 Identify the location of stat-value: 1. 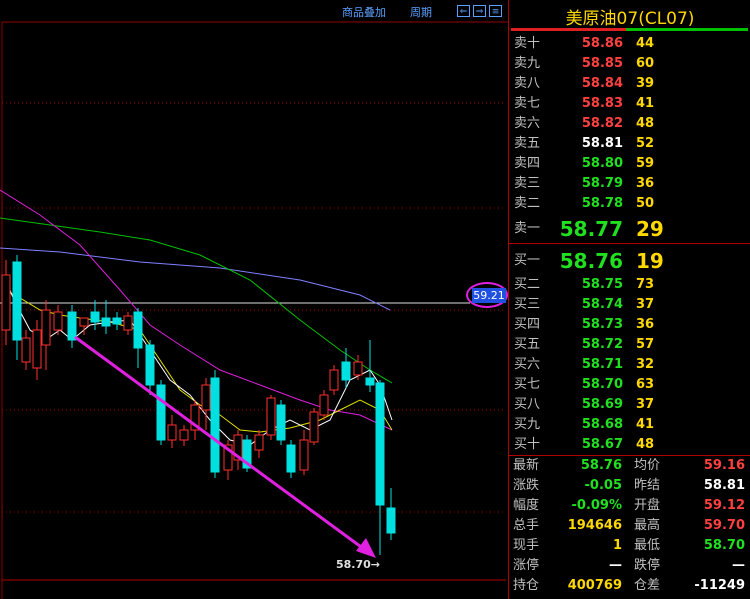
(617, 545).